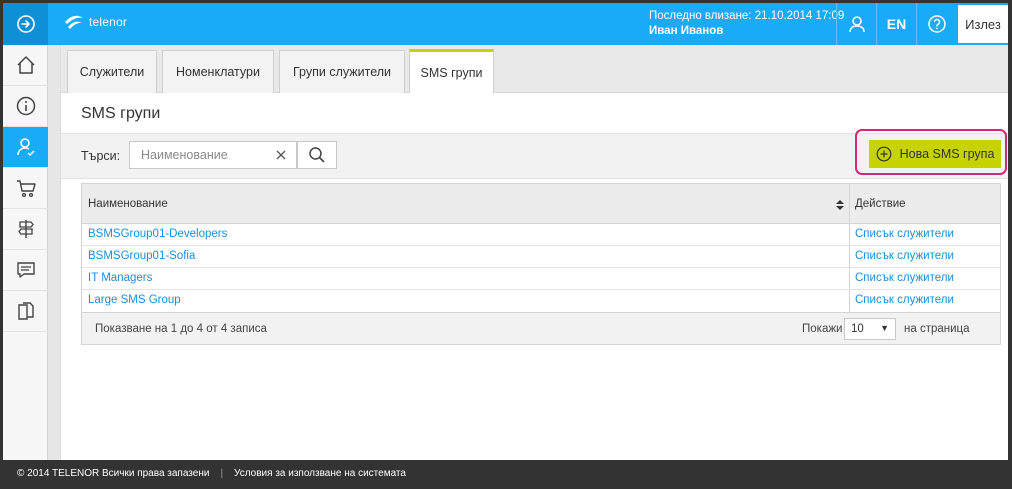 This screenshot has height=489, width=1012. What do you see at coordinates (857, 329) in the screenshot?
I see `page-size-value: 10` at bounding box center [857, 329].